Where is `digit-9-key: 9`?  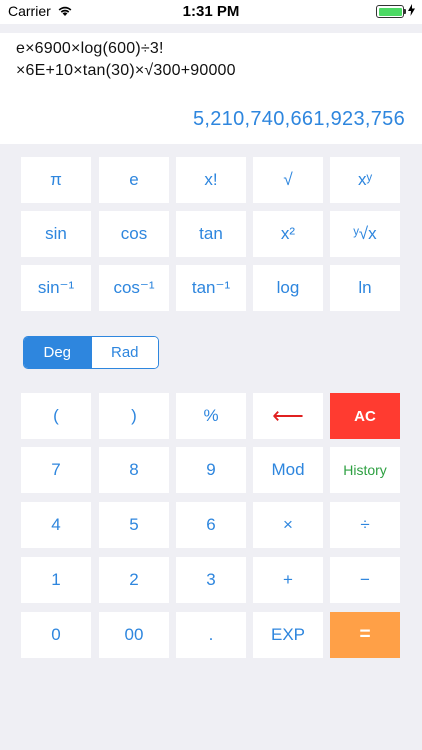 digit-9-key: 9 is located at coordinates (211, 470).